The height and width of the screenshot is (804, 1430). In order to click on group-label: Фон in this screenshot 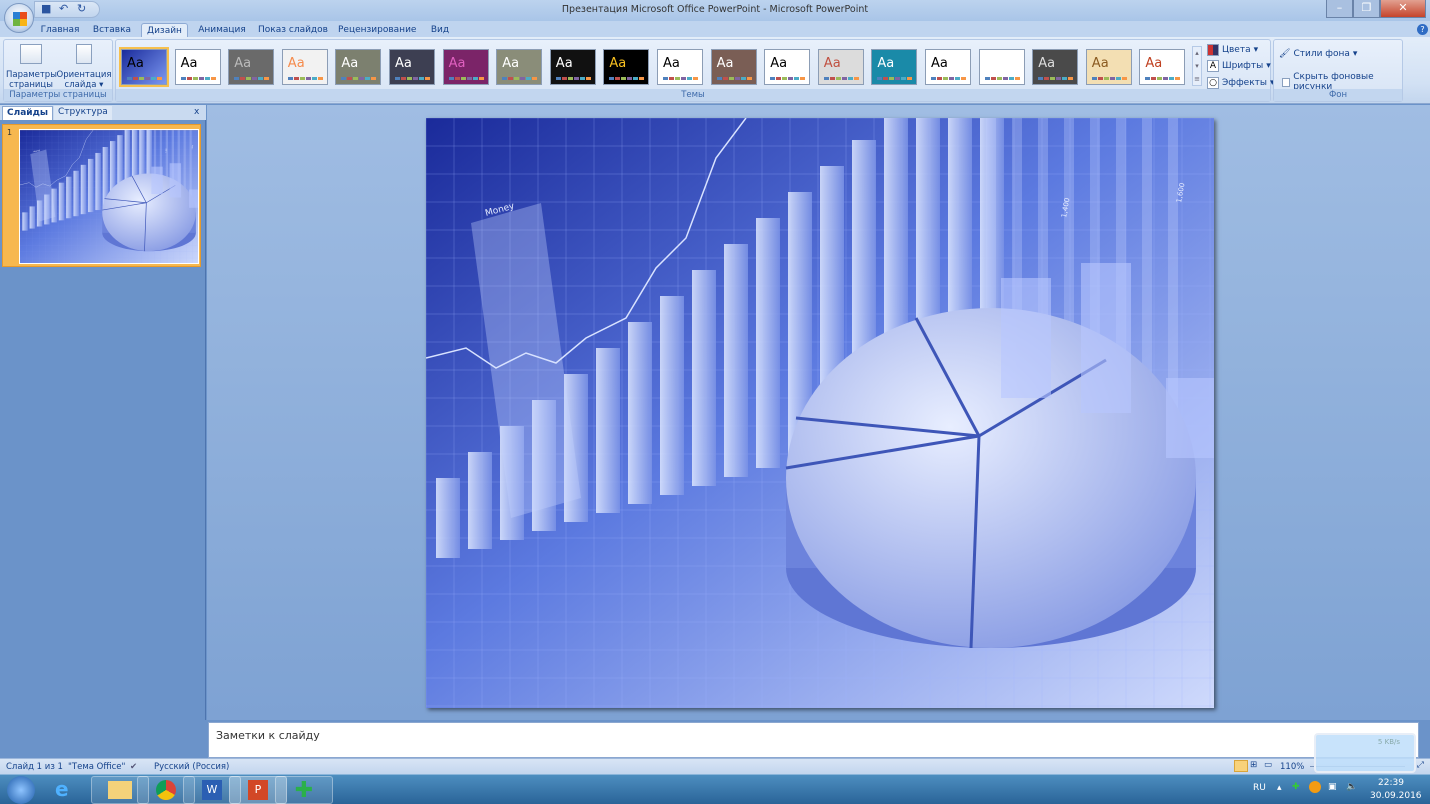, I will do `click(1338, 95)`.